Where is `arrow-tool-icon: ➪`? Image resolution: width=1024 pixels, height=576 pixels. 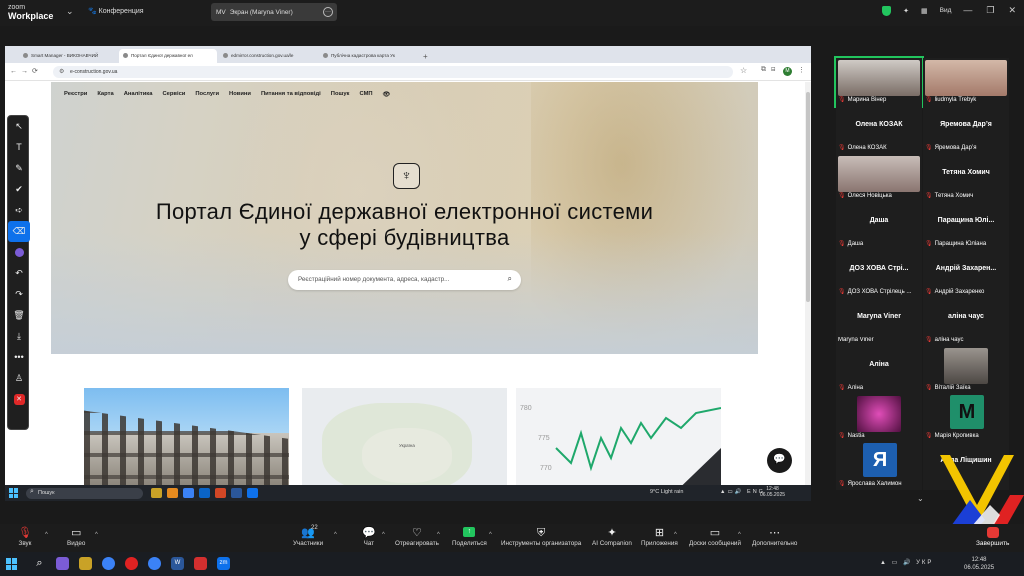 arrow-tool-icon: ➪ is located at coordinates (19, 210).